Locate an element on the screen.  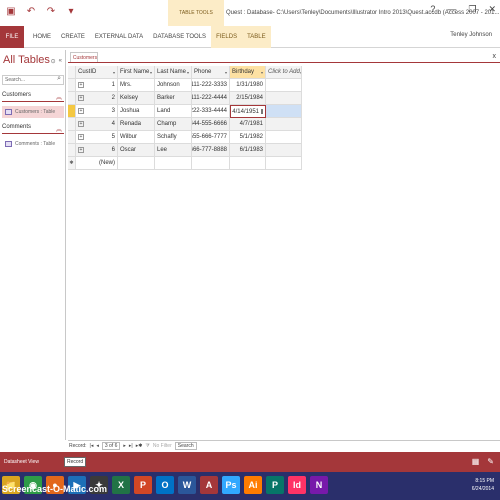
close-document-icon: x is located at coordinates (495, 56).